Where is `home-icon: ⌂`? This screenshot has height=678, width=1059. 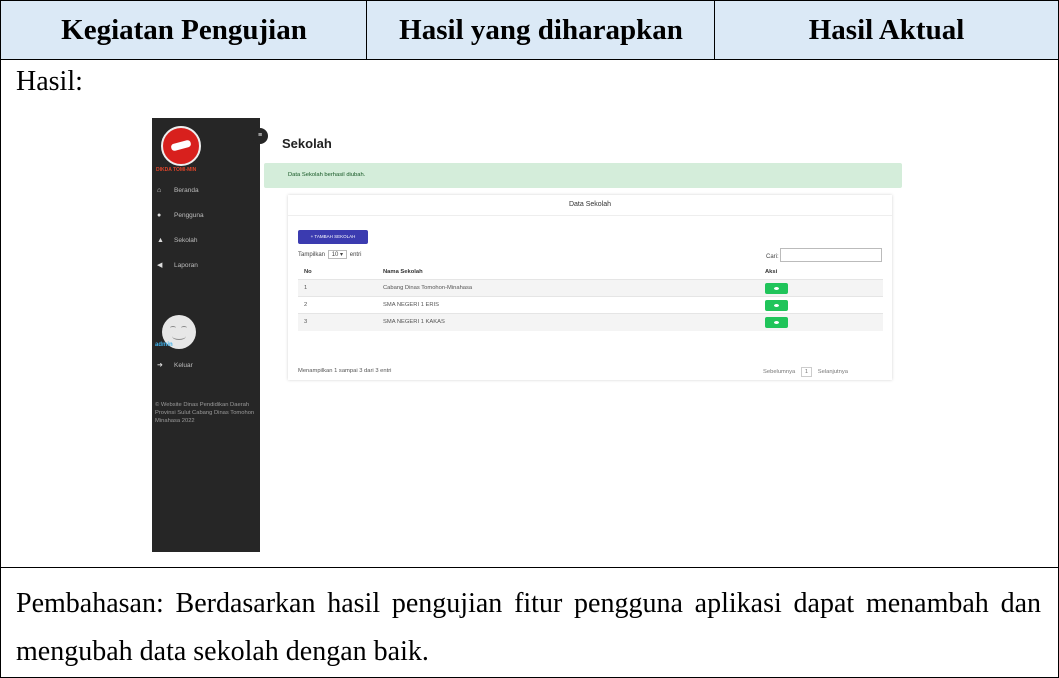
home-icon: ⌂ is located at coordinates (159, 190).